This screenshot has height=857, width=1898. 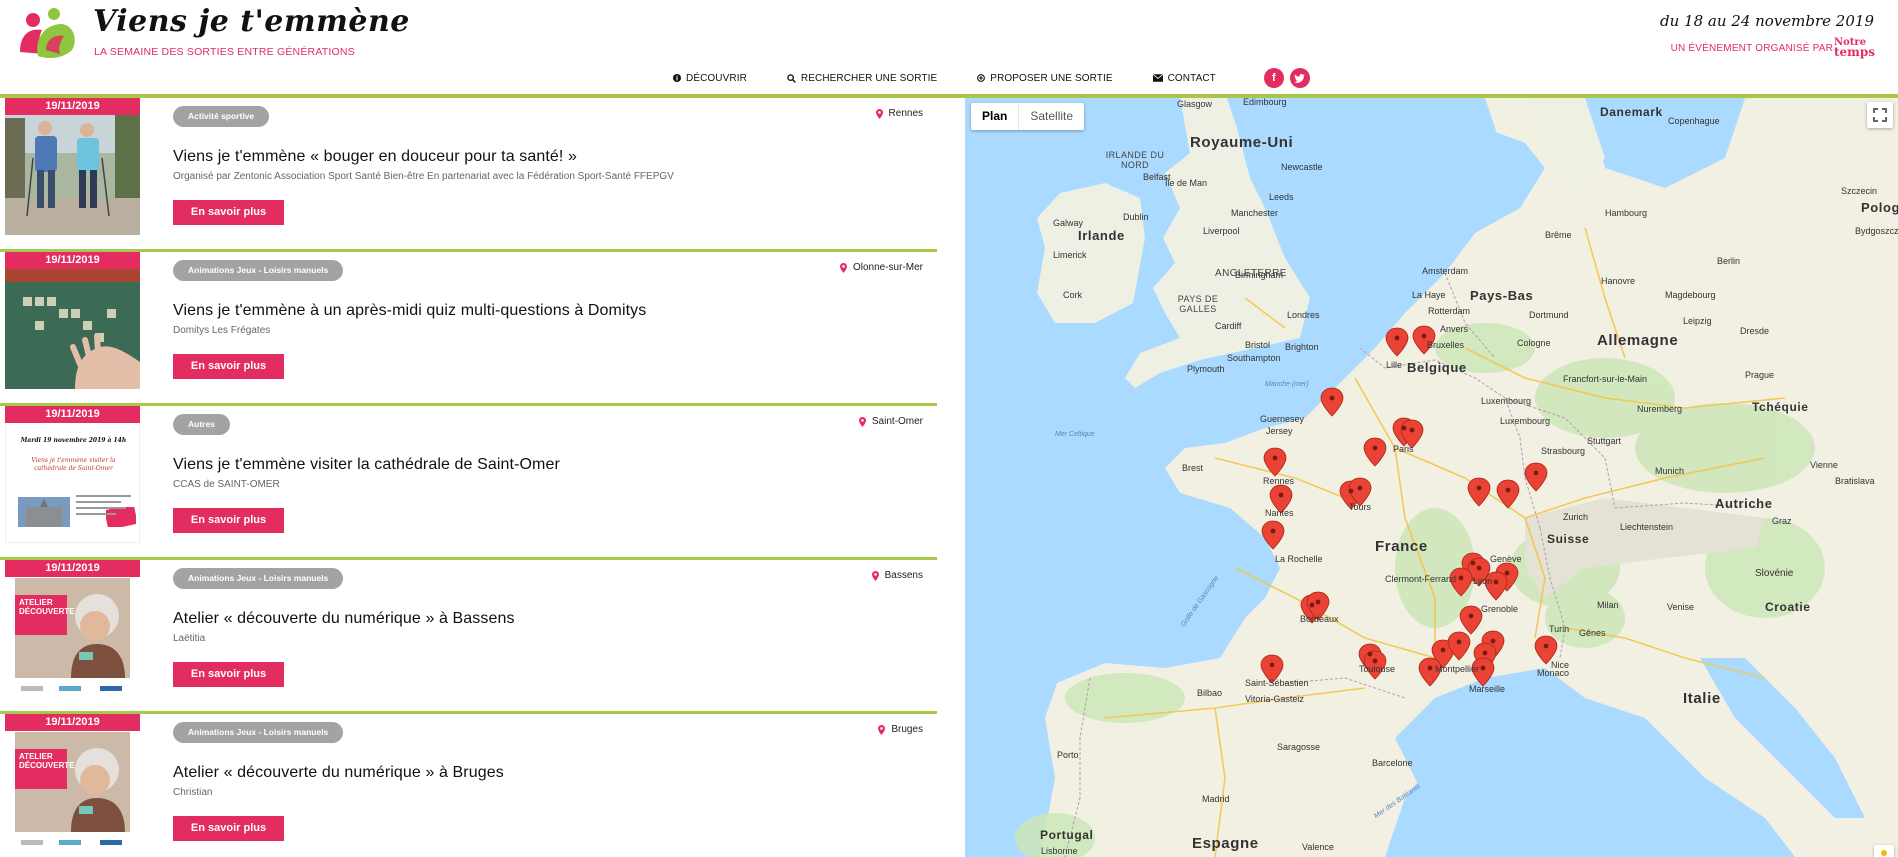 What do you see at coordinates (1044, 78) in the screenshot?
I see `nav-proposer: PROPOSER UNE SORTIE` at bounding box center [1044, 78].